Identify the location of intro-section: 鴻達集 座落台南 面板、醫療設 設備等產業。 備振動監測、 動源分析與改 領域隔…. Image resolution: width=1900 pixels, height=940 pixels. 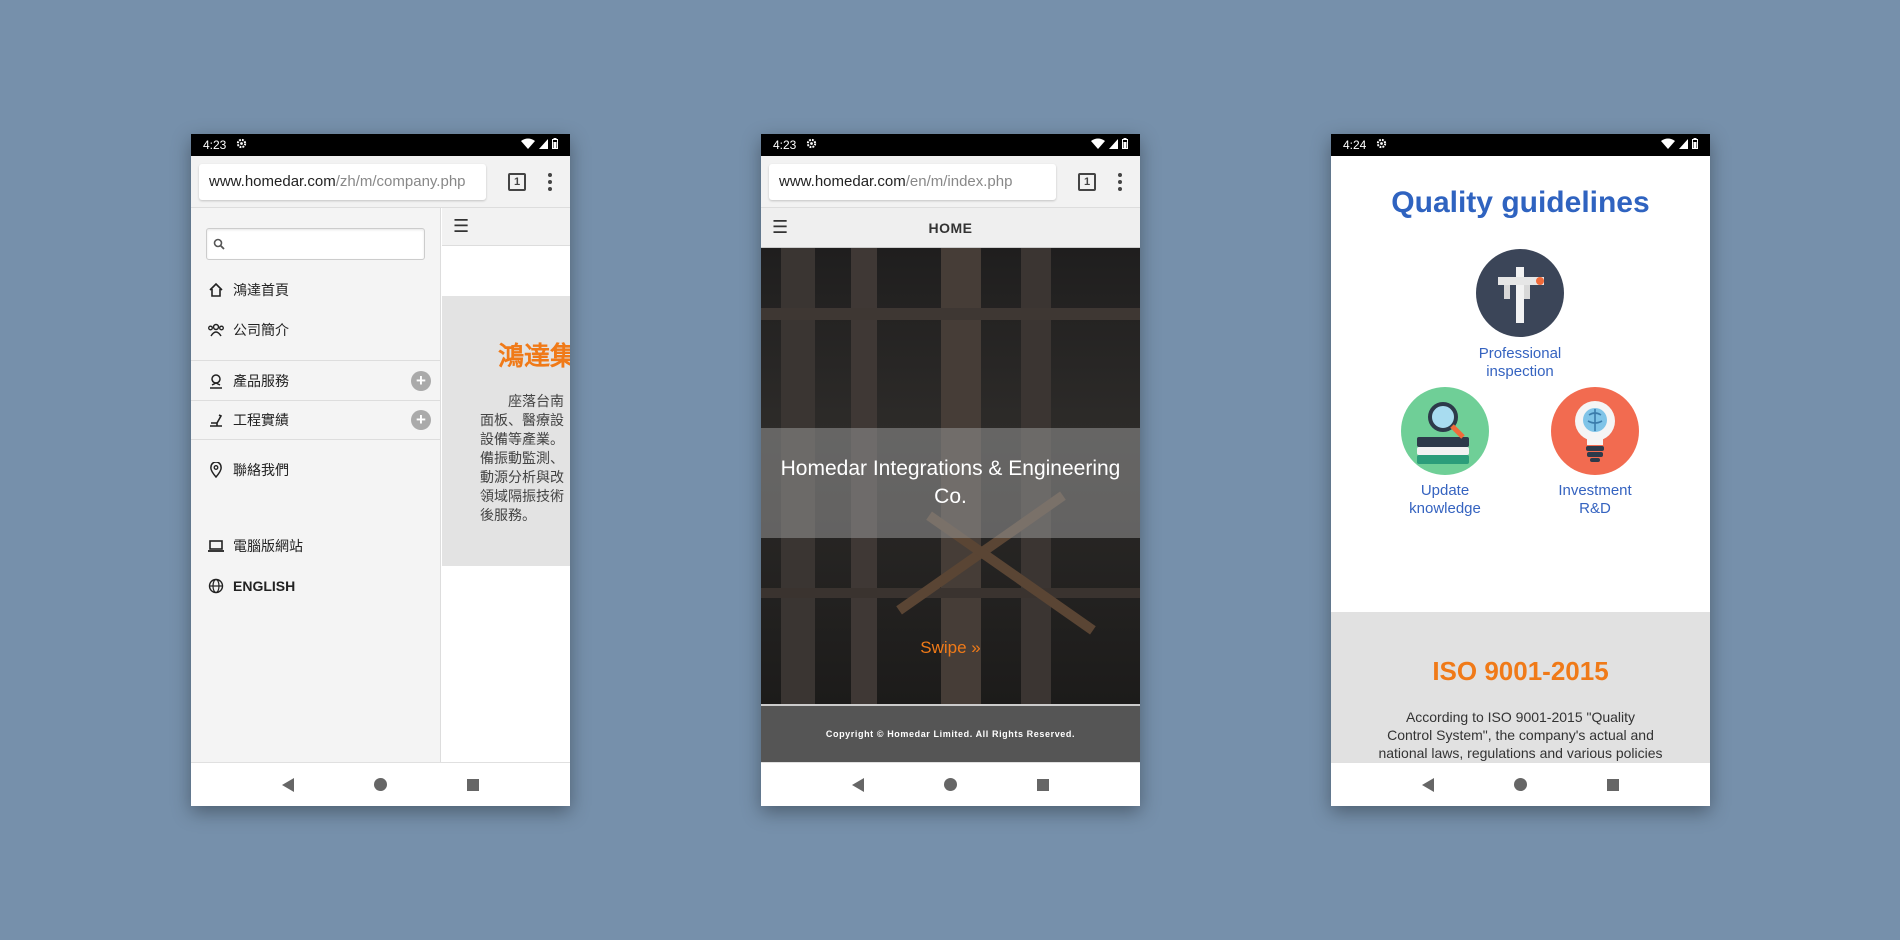
(506, 431).